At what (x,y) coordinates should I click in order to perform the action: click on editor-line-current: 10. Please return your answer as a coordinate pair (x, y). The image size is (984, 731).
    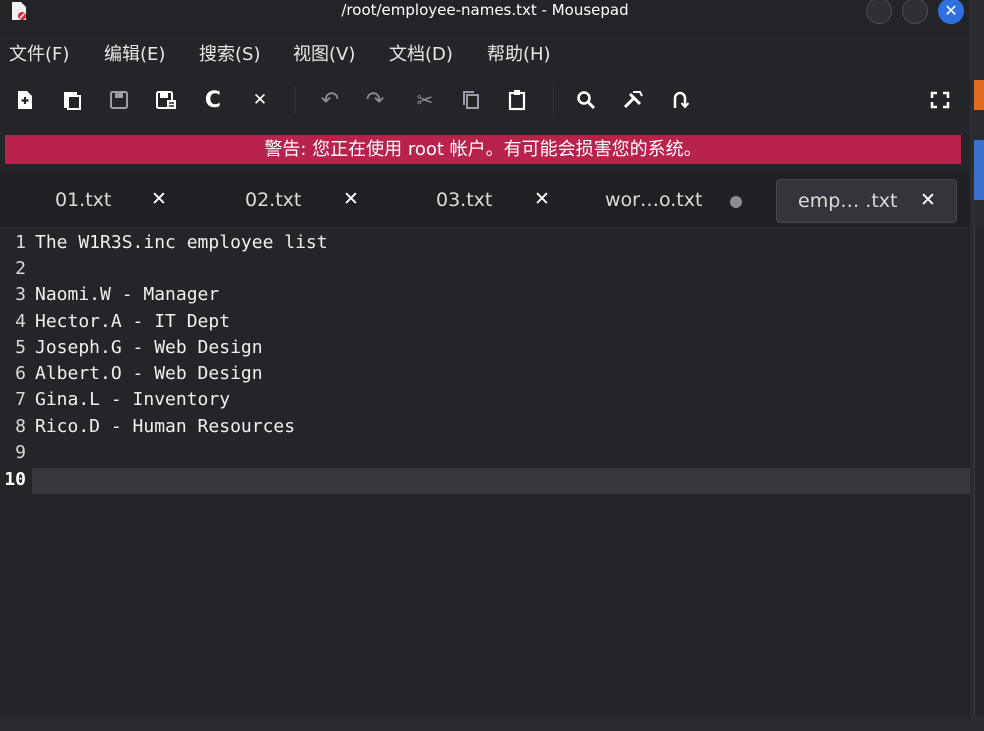
    Looking at the image, I should click on (485, 480).